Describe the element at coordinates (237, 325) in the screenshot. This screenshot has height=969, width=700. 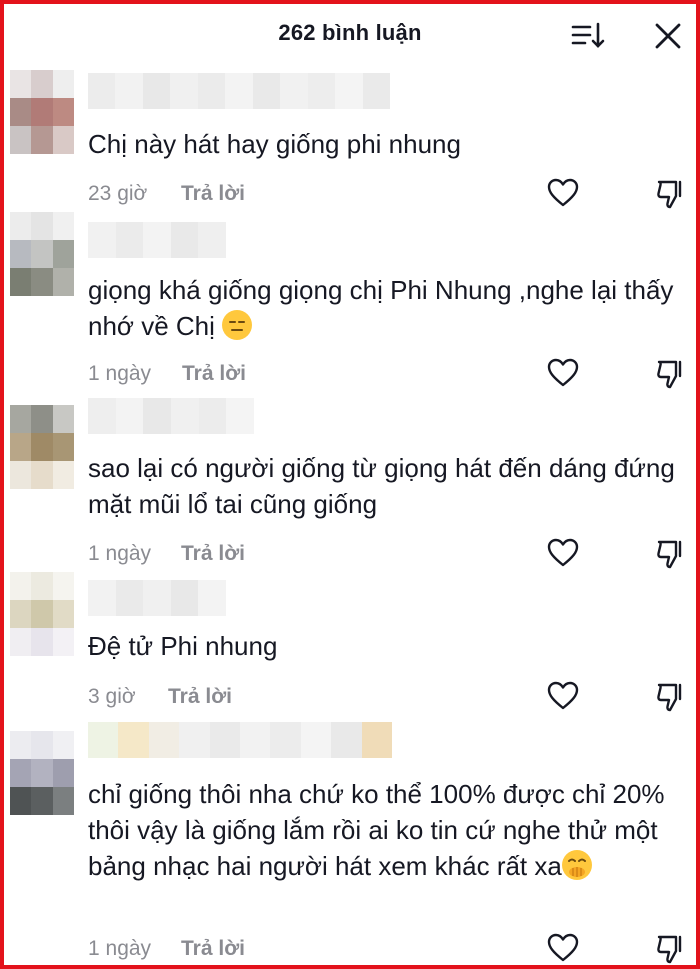
I see `expressionless-face-emoji` at that location.